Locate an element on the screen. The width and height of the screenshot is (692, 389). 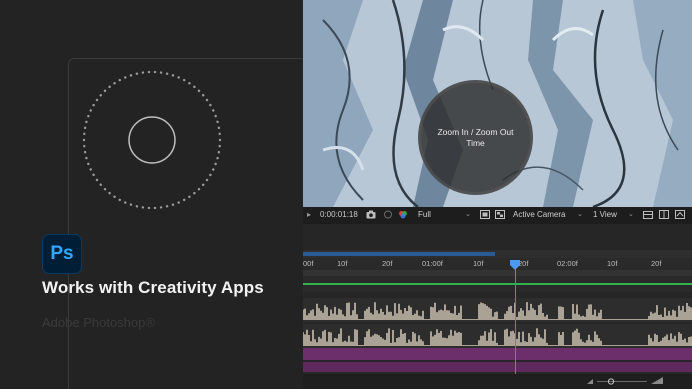
audio-track-right is located at coordinates (497, 336).